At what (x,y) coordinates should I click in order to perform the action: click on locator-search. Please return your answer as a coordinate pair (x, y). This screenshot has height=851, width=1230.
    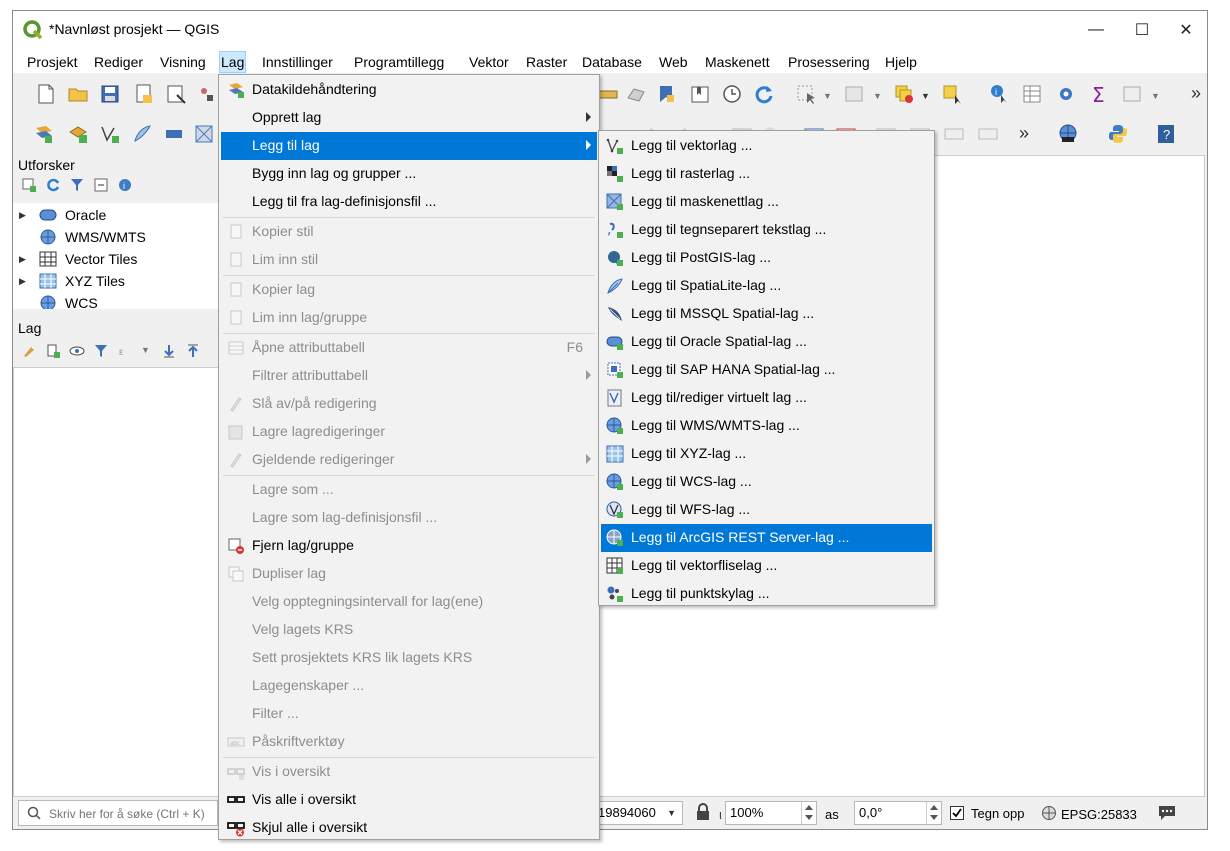
    Looking at the image, I should click on (119, 813).